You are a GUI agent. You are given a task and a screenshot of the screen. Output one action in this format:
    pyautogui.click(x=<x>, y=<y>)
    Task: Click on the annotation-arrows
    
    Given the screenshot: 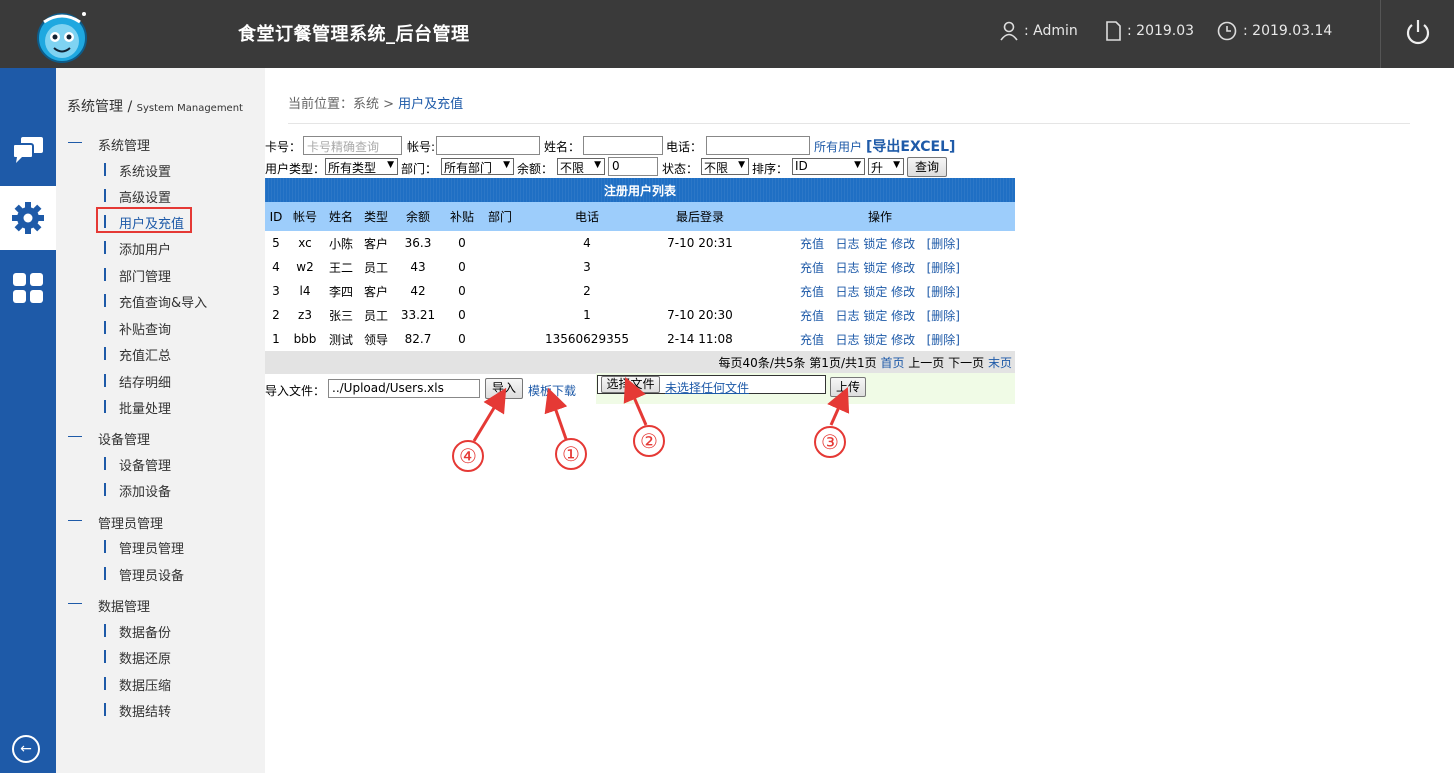 What is the action you would take?
    pyautogui.click(x=661, y=409)
    